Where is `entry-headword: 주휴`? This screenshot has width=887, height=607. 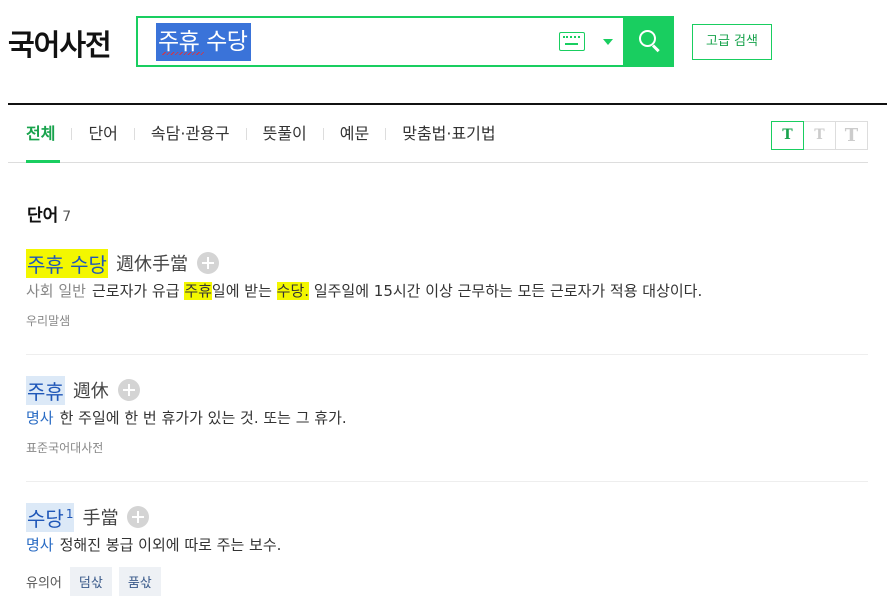 entry-headword: 주휴 is located at coordinates (45, 390).